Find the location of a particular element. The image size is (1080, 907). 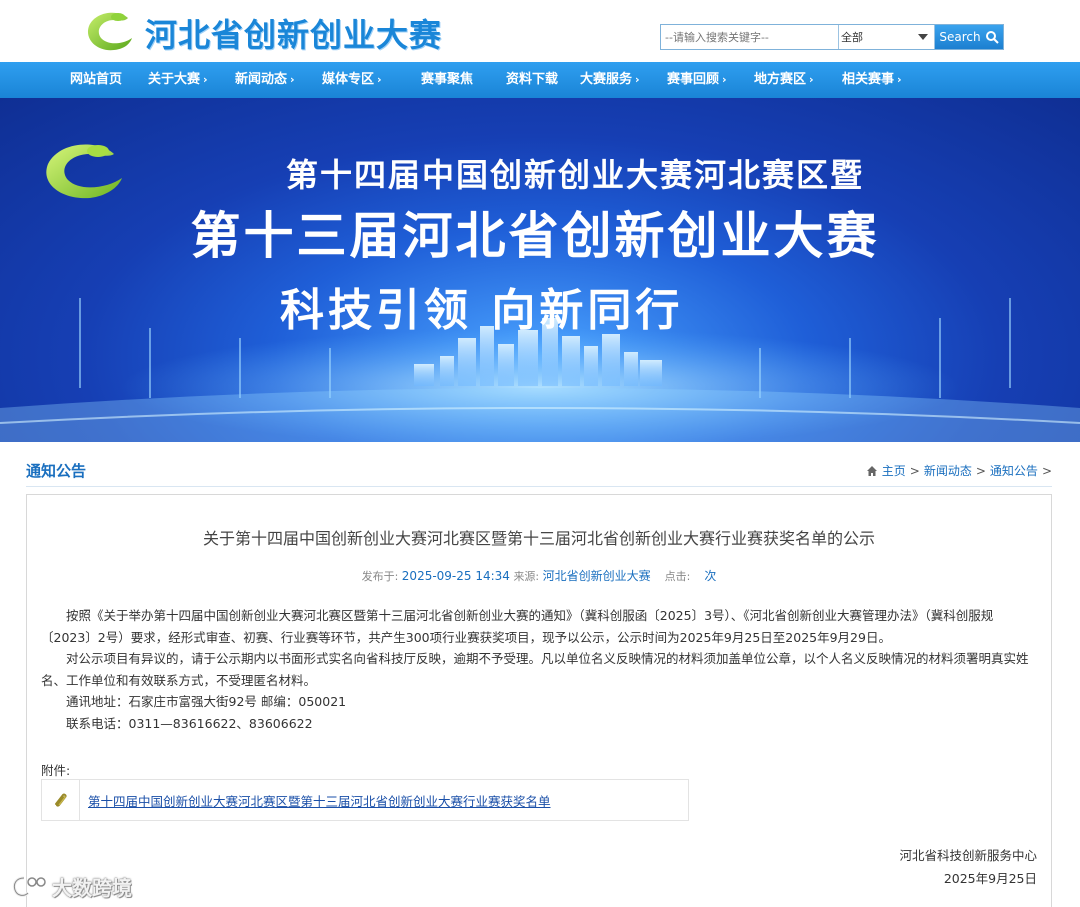

meta-clicks-label: 点击: is located at coordinates (677, 576).